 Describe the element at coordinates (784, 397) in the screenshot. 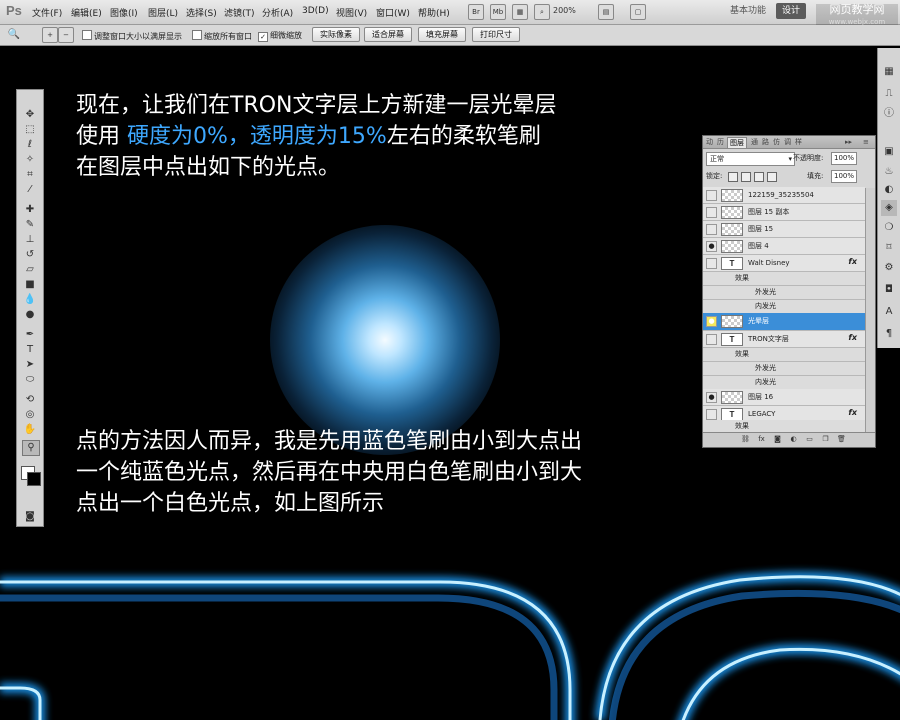

I see `layer-row: ● 图层 16` at that location.